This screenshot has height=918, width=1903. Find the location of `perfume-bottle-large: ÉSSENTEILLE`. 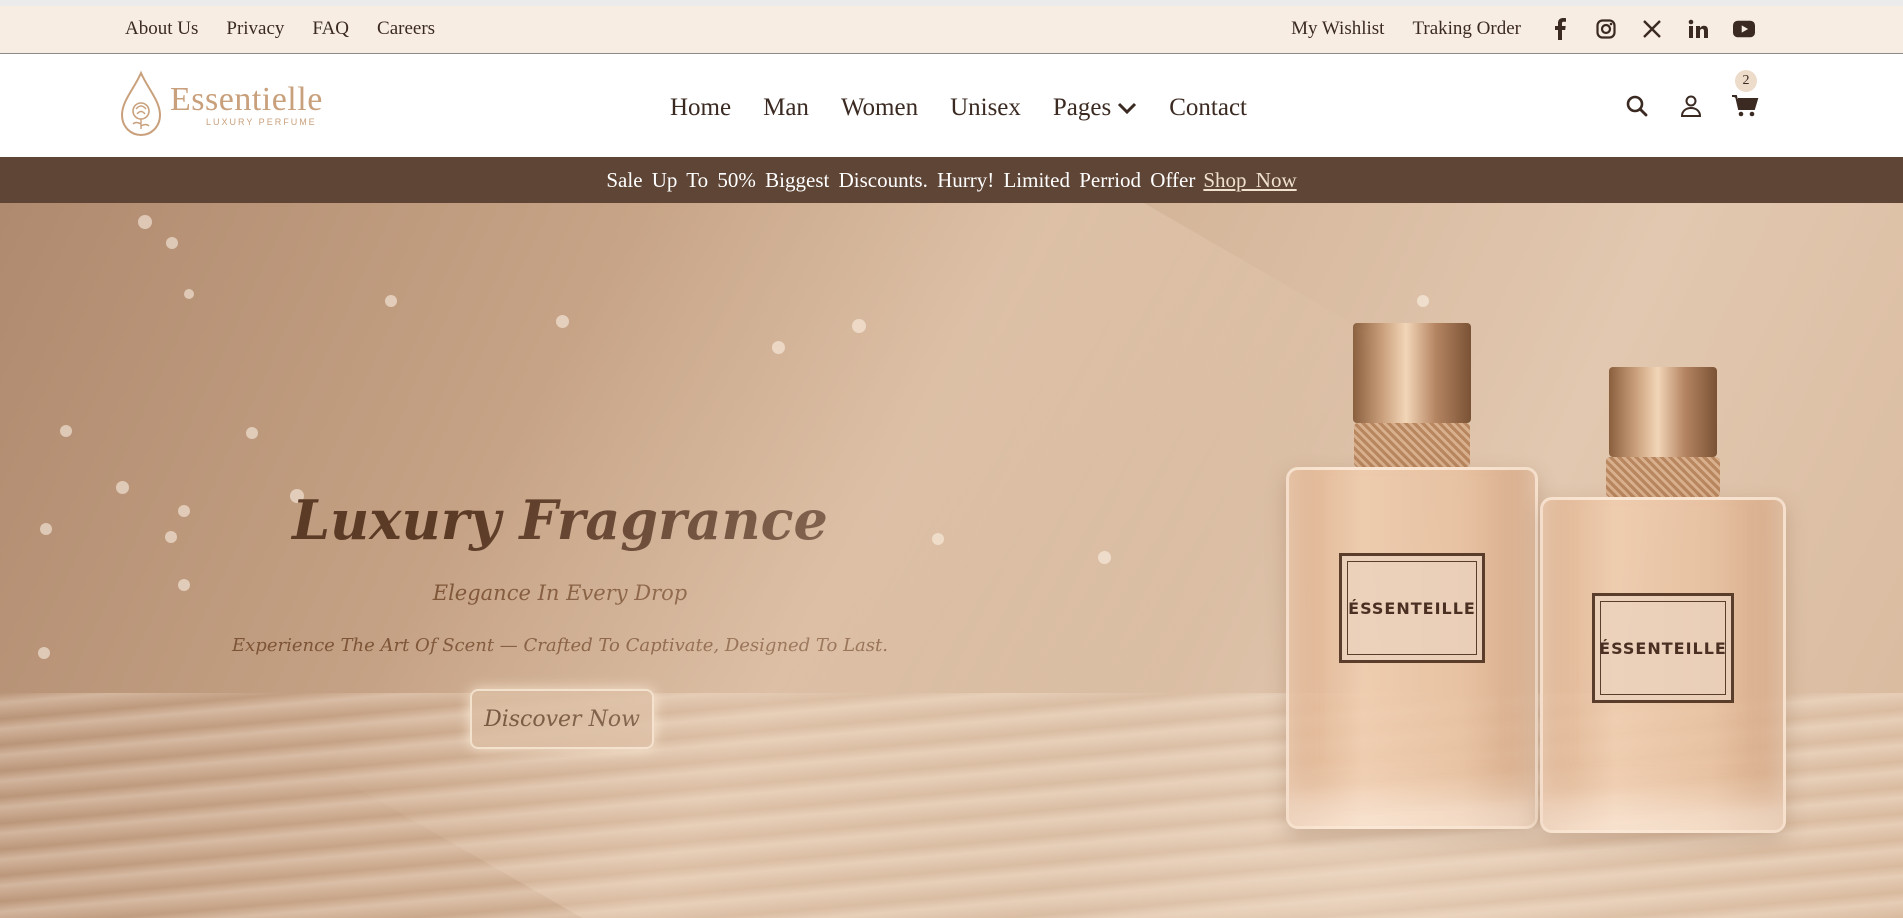

perfume-bottle-large: ÉSSENTEILLE is located at coordinates (1412, 593).